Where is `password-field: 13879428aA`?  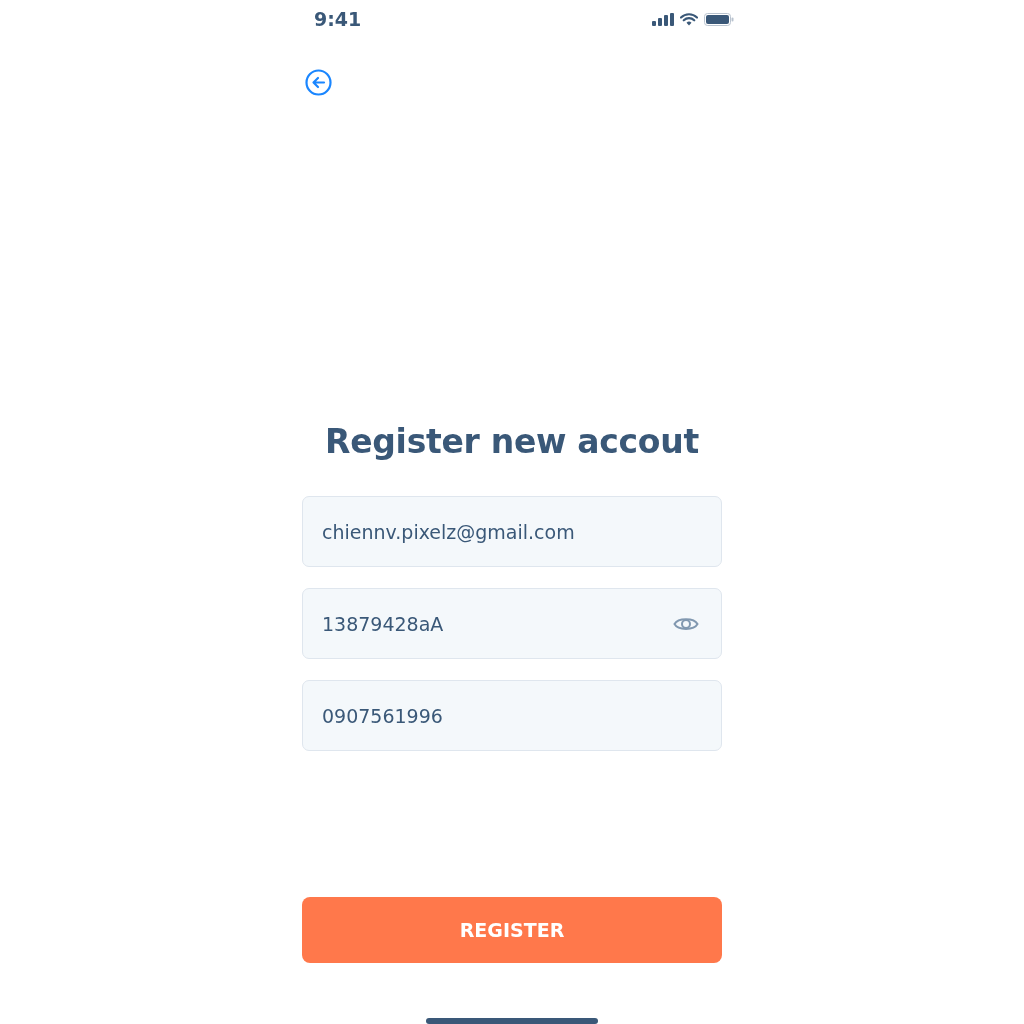
password-field: 13879428aA is located at coordinates (512, 624).